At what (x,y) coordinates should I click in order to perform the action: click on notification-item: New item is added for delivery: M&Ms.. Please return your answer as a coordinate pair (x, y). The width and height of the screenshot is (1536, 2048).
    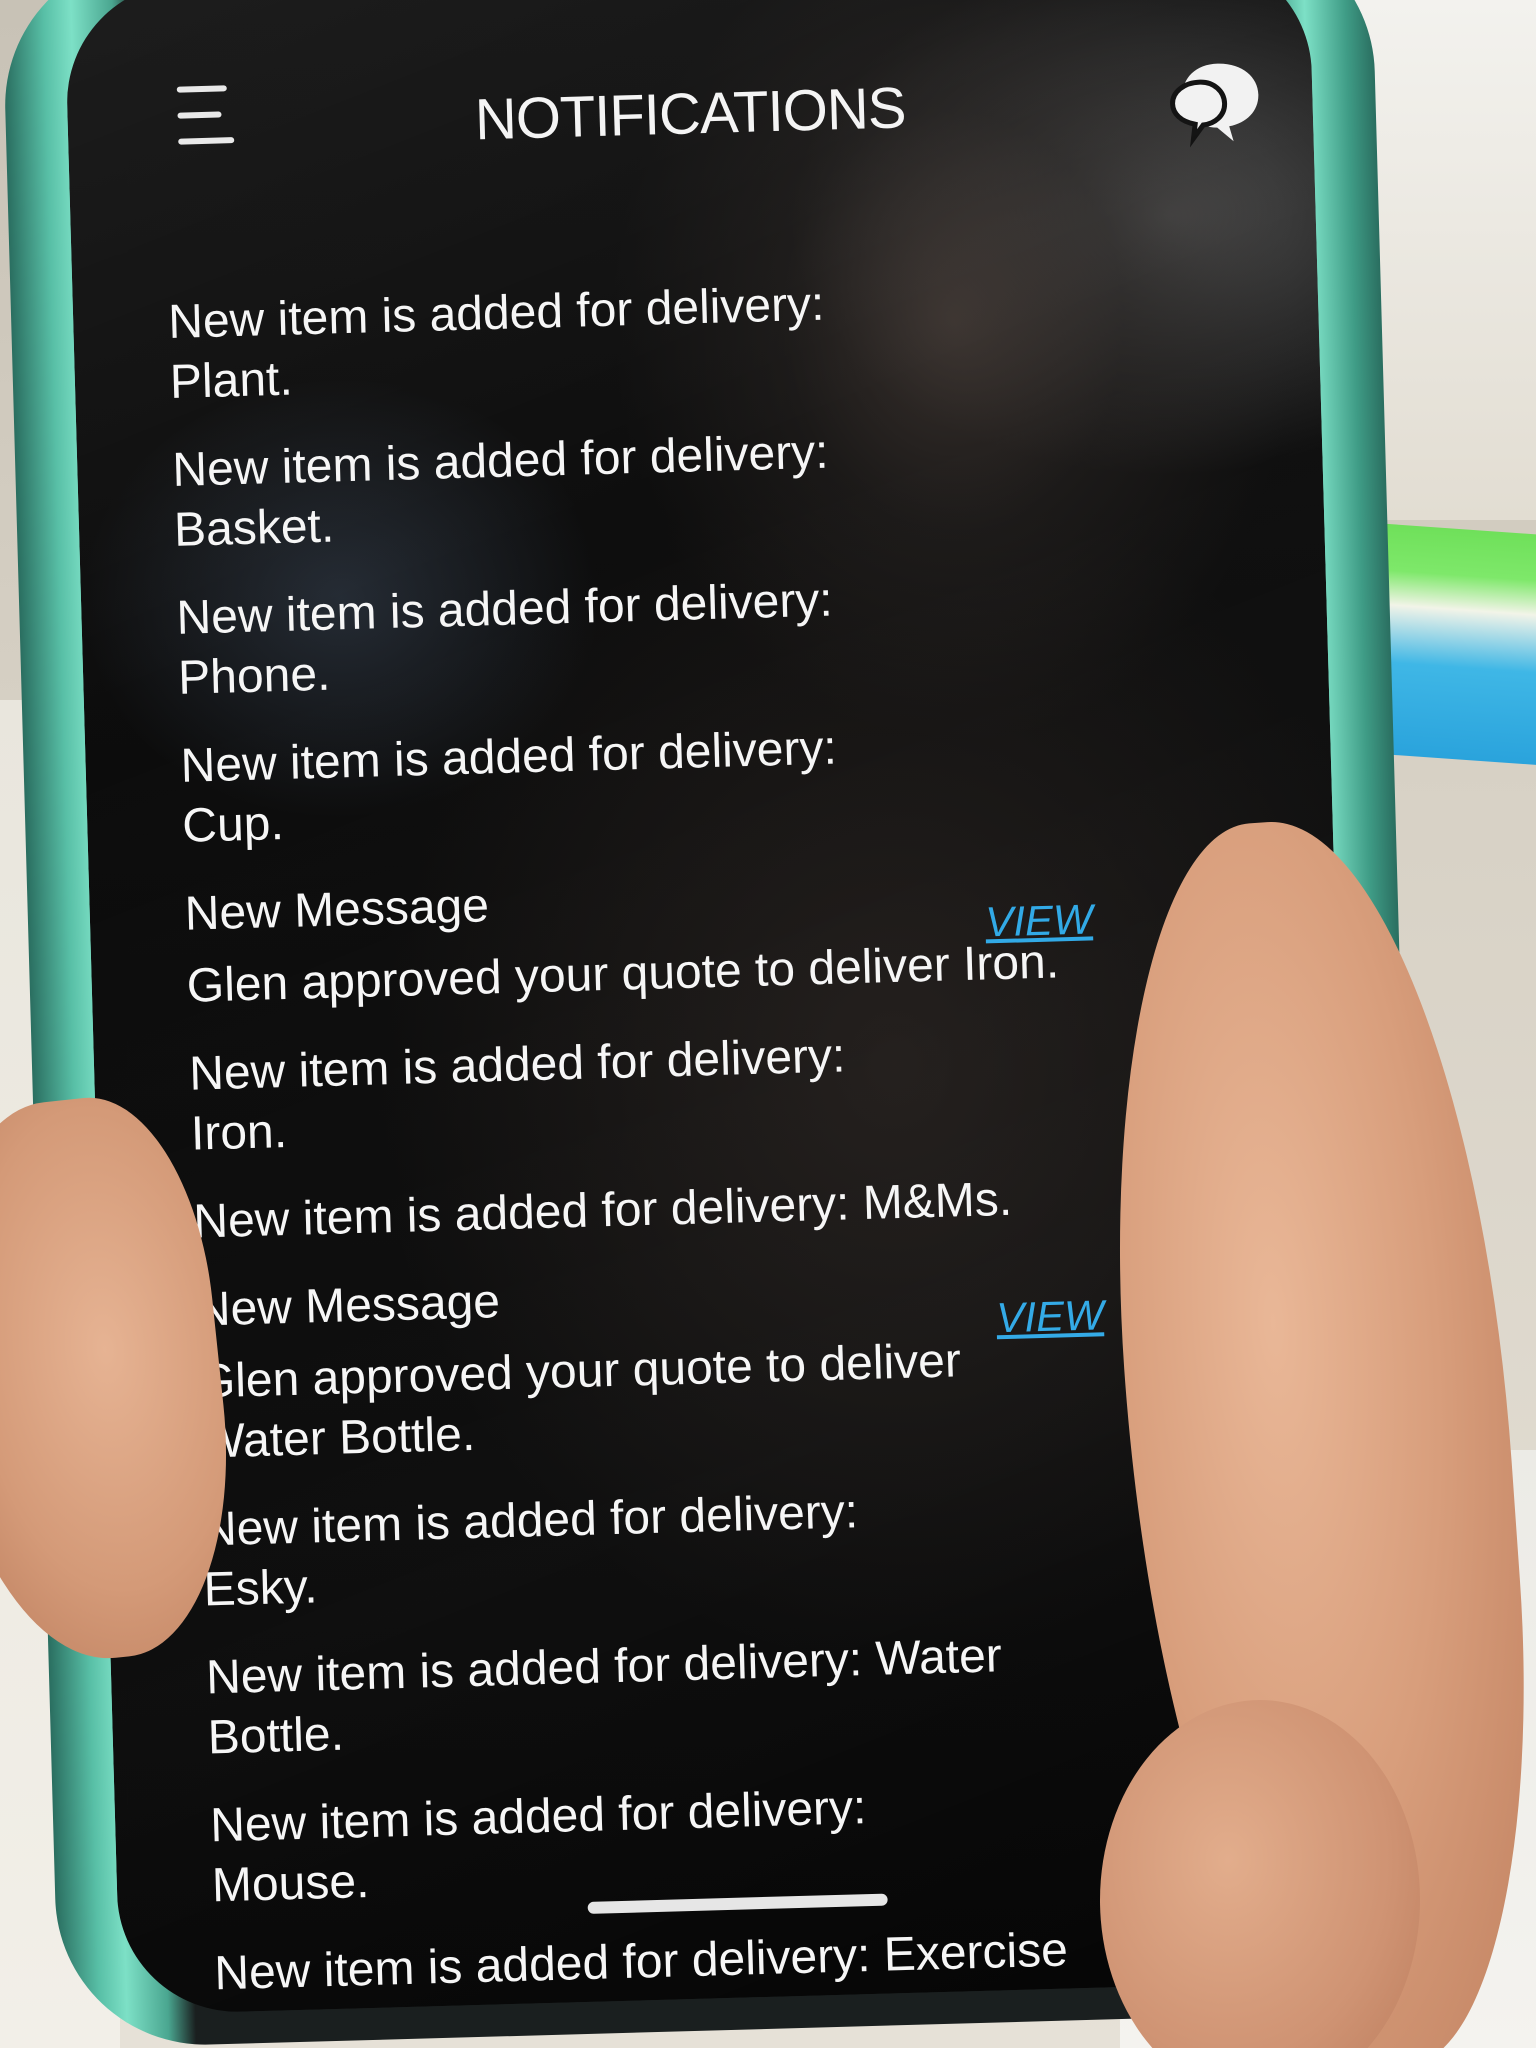
    Looking at the image, I should click on (643, 1210).